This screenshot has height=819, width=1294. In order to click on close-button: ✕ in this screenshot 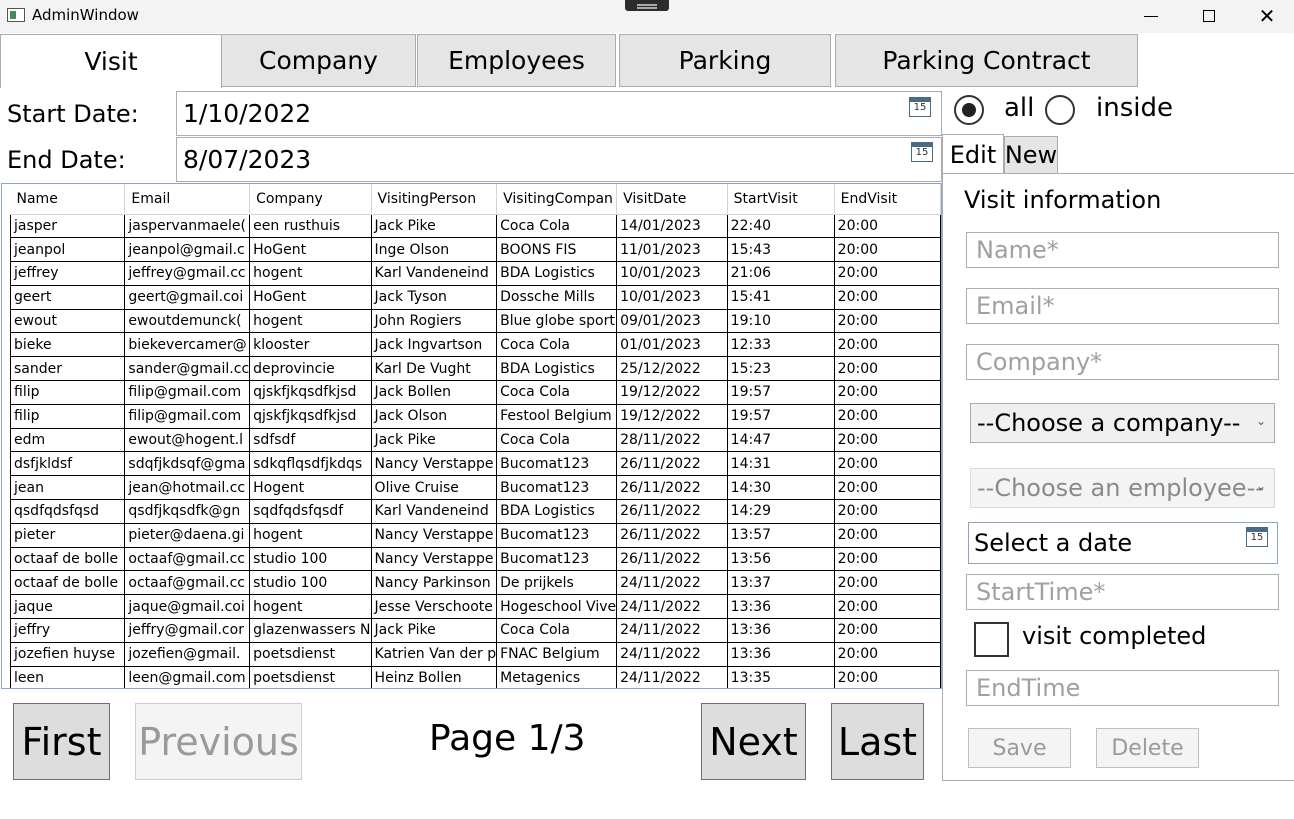, I will do `click(1266, 16)`.